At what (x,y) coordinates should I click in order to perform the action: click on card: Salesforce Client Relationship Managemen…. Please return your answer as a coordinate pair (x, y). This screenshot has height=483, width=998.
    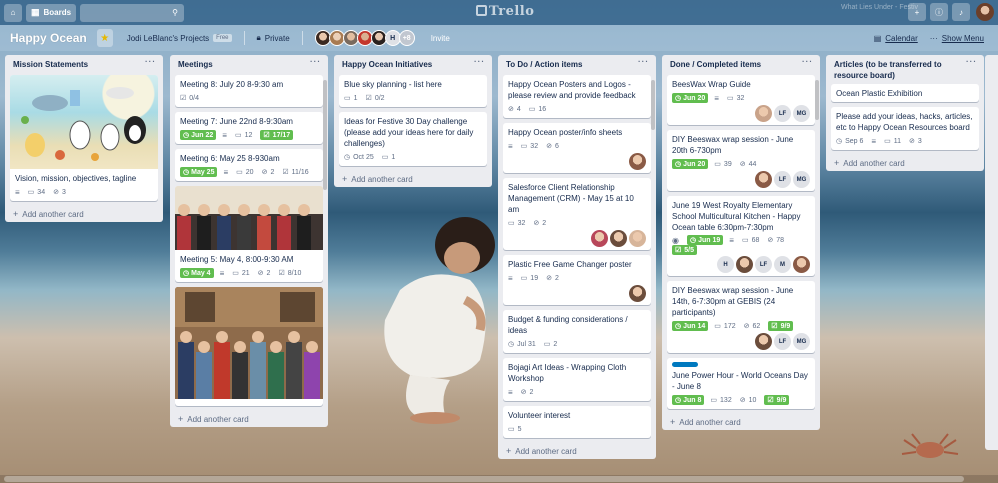
    Looking at the image, I should click on (577, 214).